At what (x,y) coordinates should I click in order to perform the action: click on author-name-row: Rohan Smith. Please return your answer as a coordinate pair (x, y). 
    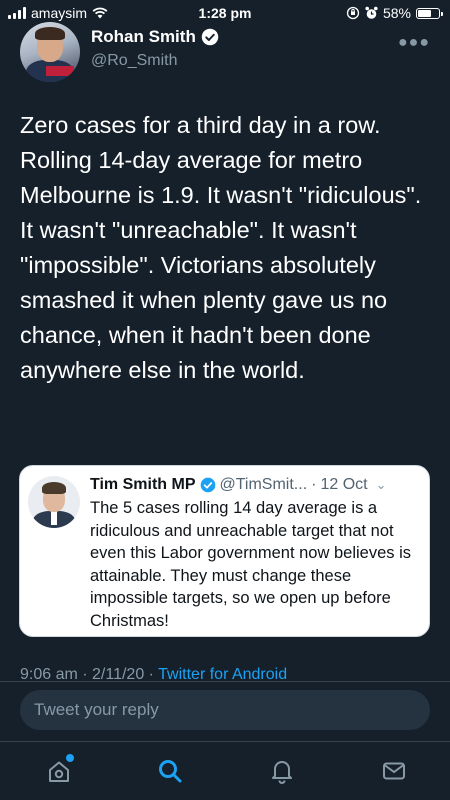
    Looking at the image, I should click on (155, 37).